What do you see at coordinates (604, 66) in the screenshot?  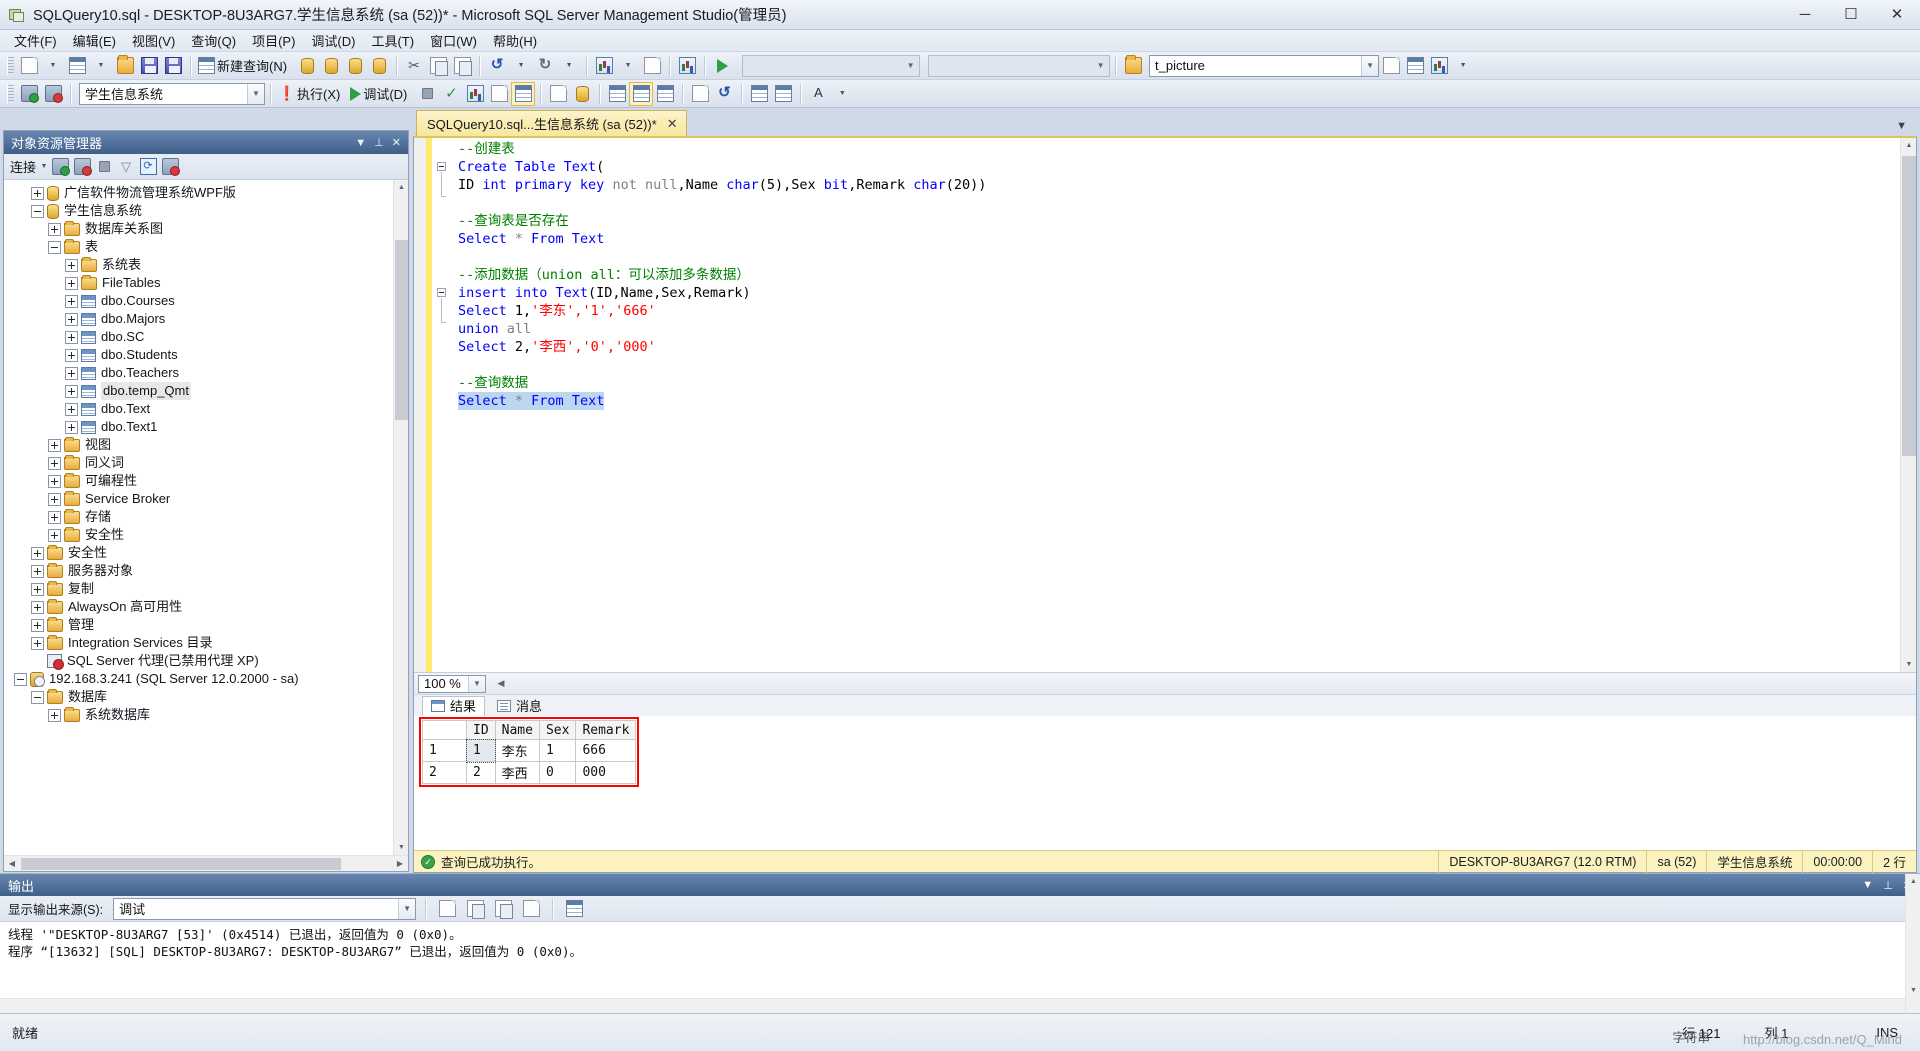 I see `navigate-backward-button` at bounding box center [604, 66].